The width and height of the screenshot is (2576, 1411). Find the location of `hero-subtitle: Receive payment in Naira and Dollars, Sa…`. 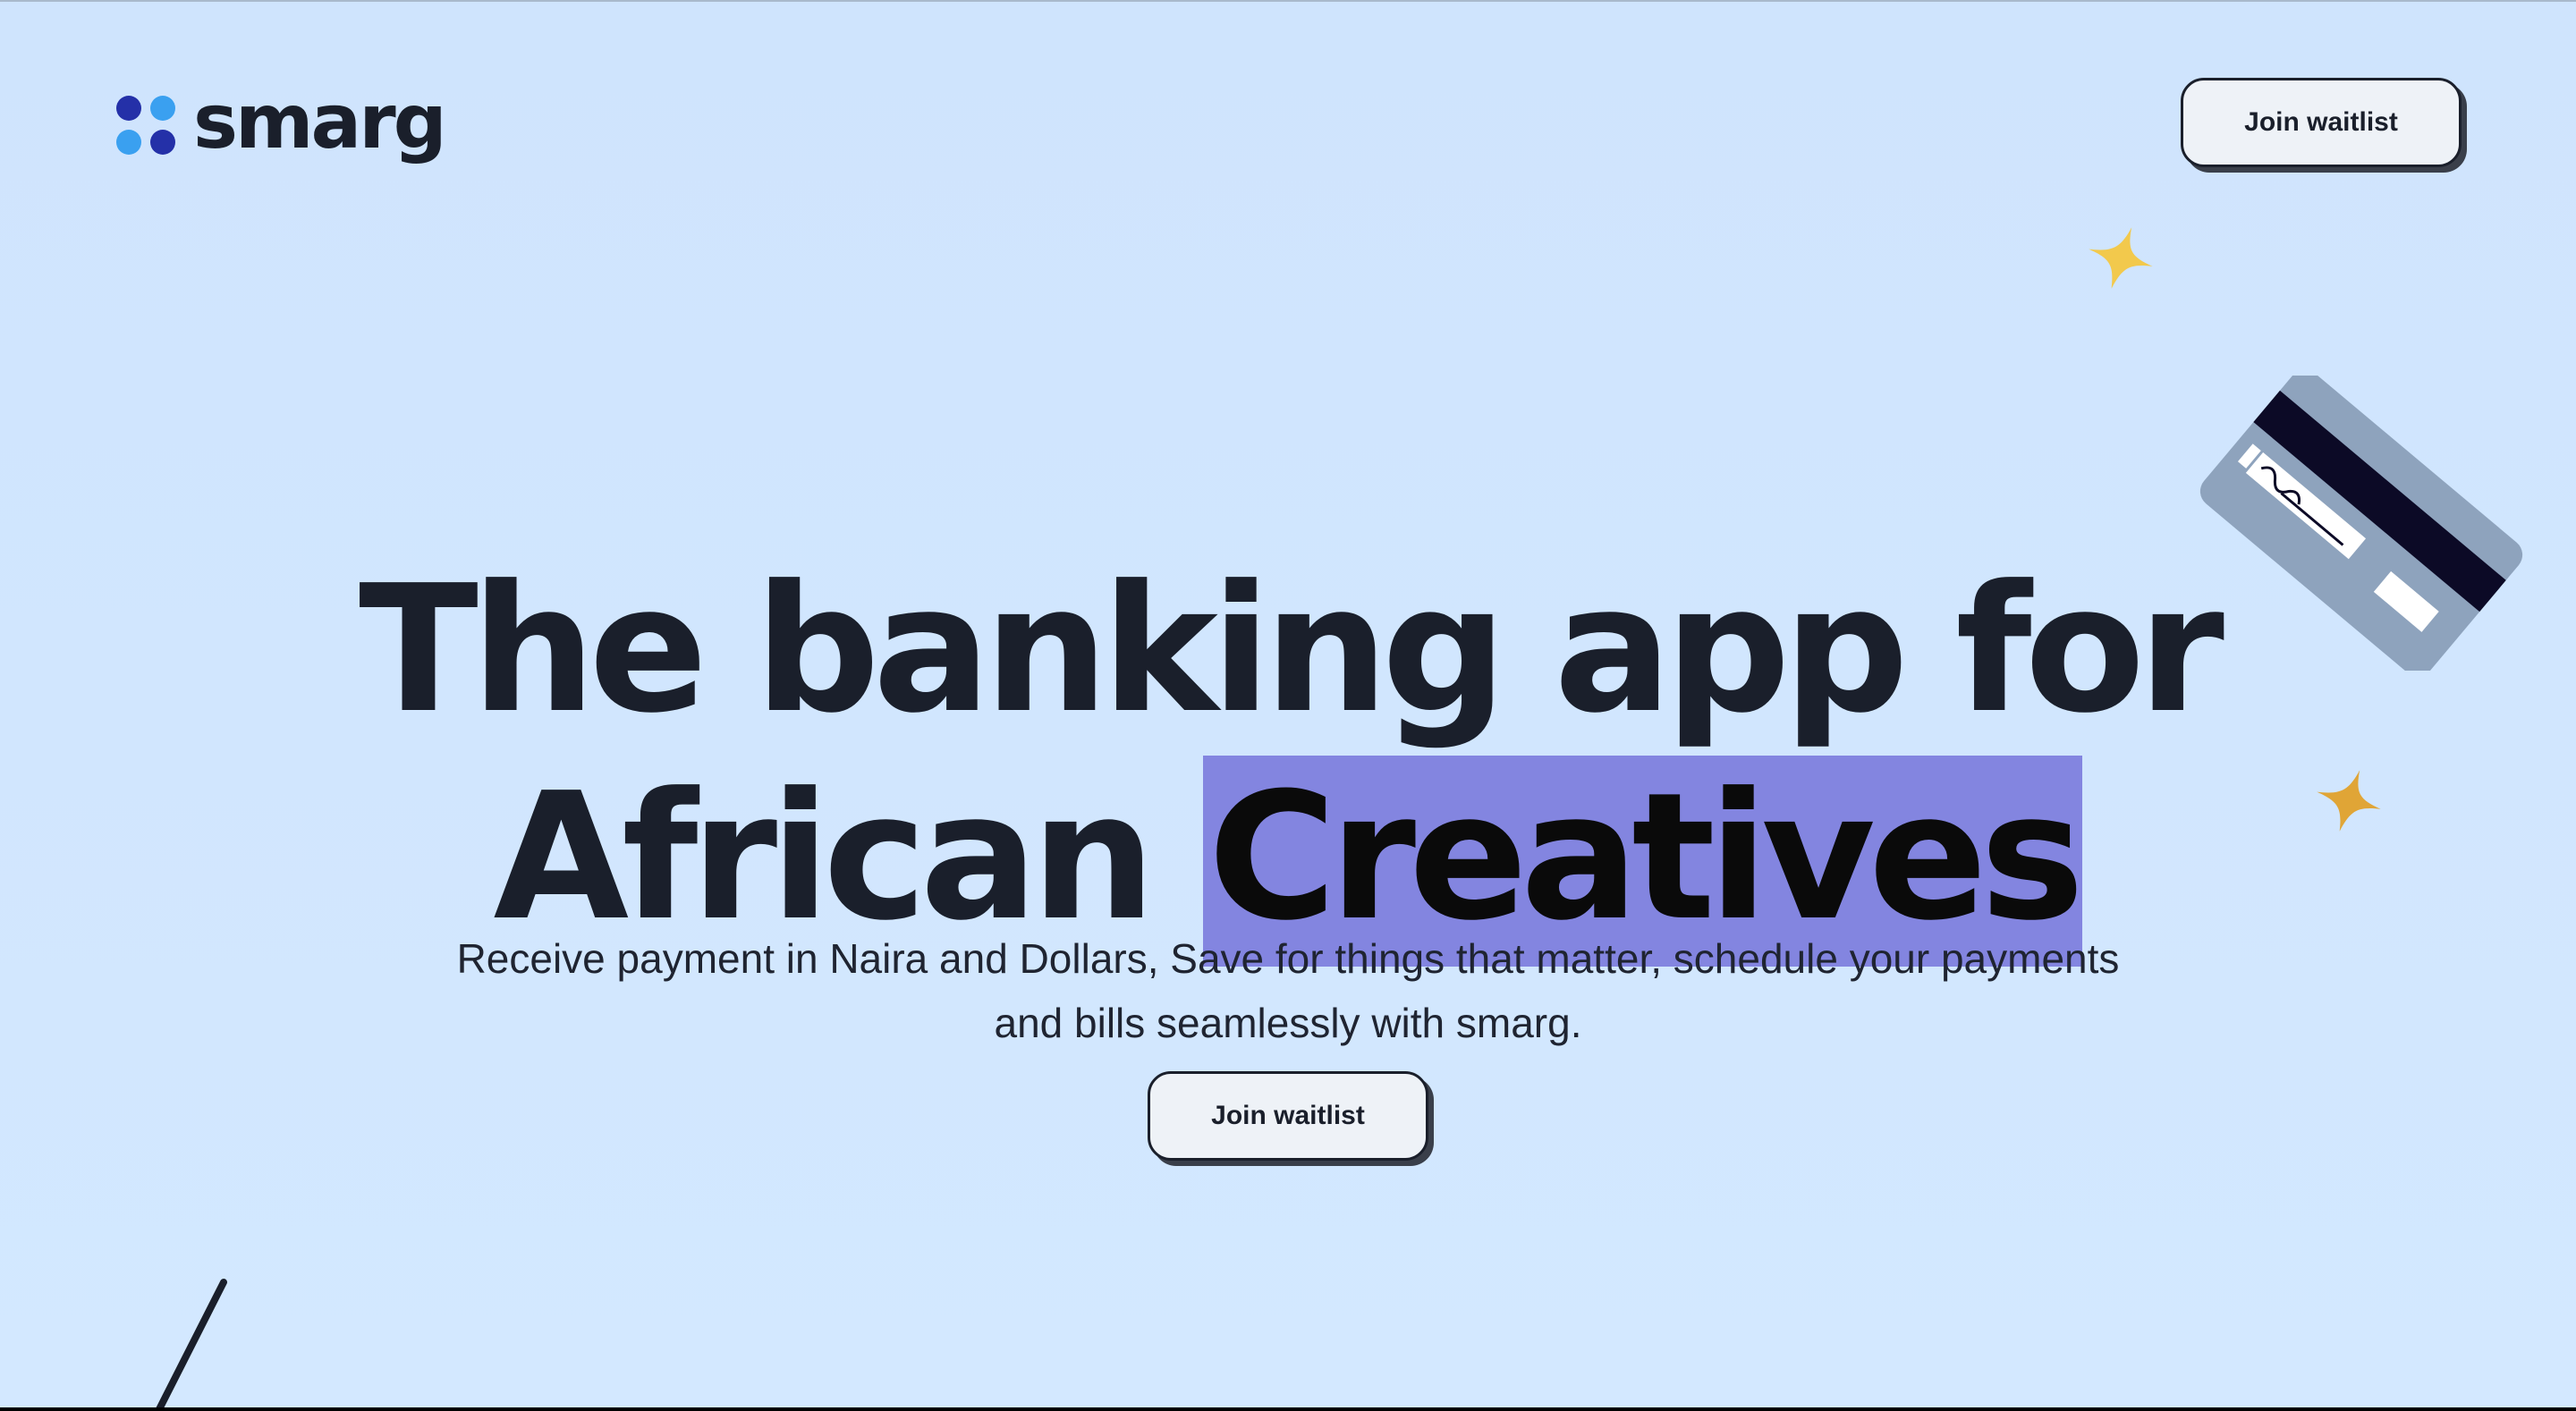

hero-subtitle: Receive payment in Naira and Dollars, Sa… is located at coordinates (1288, 991).